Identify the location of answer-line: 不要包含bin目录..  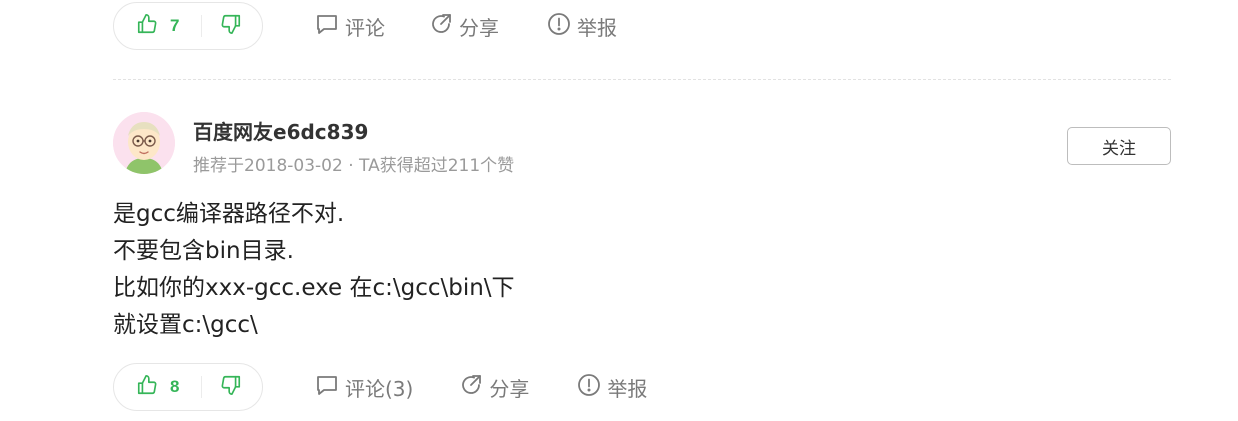
(203, 251).